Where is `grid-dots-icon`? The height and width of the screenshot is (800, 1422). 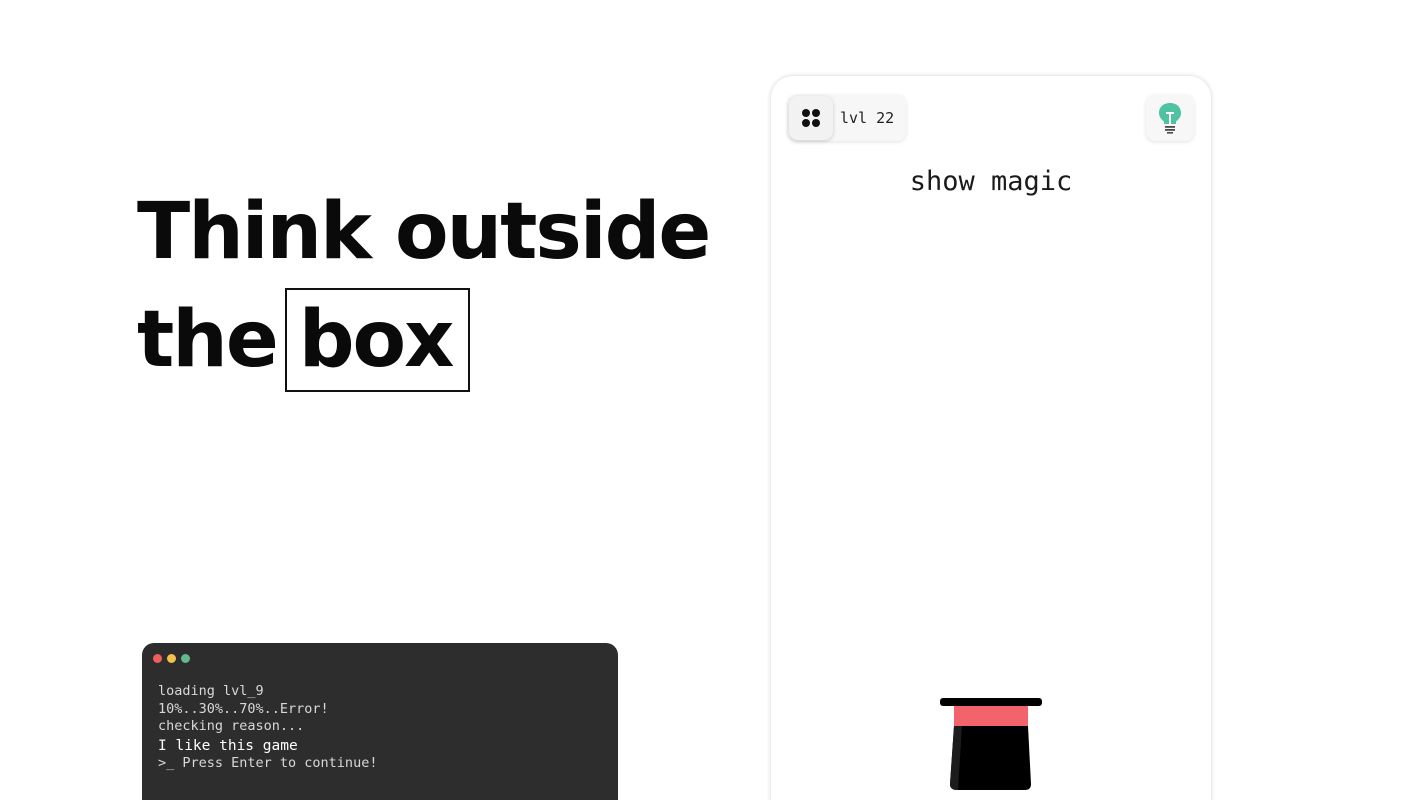
grid-dots-icon is located at coordinates (811, 118).